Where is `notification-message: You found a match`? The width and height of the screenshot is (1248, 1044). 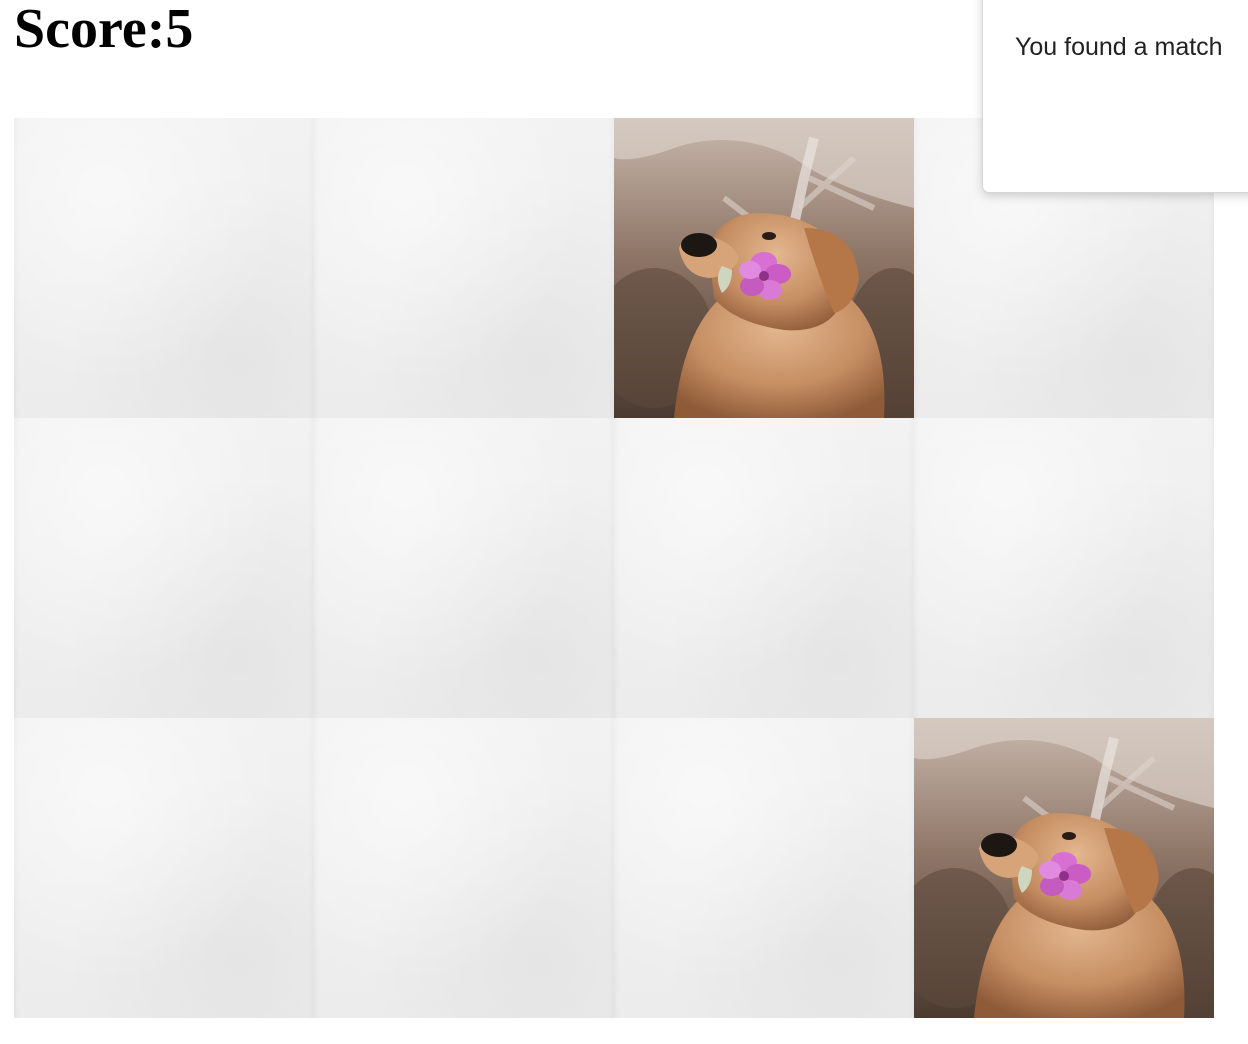 notification-message: You found a match is located at coordinates (1119, 47).